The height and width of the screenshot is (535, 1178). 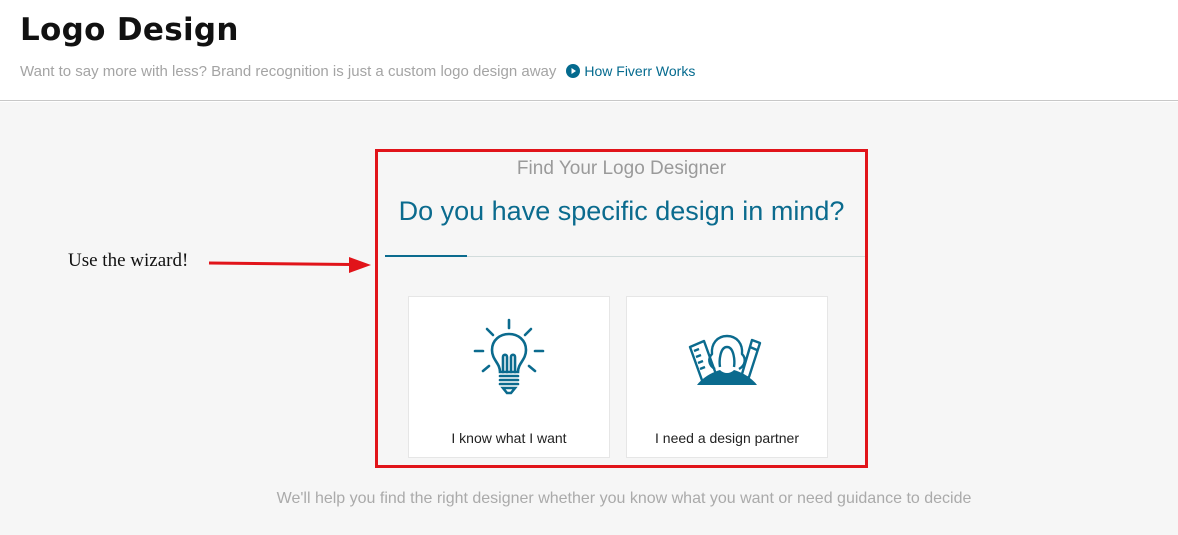 I want to click on how-fiverr-works-label: How Fiverr Works, so click(x=640, y=71).